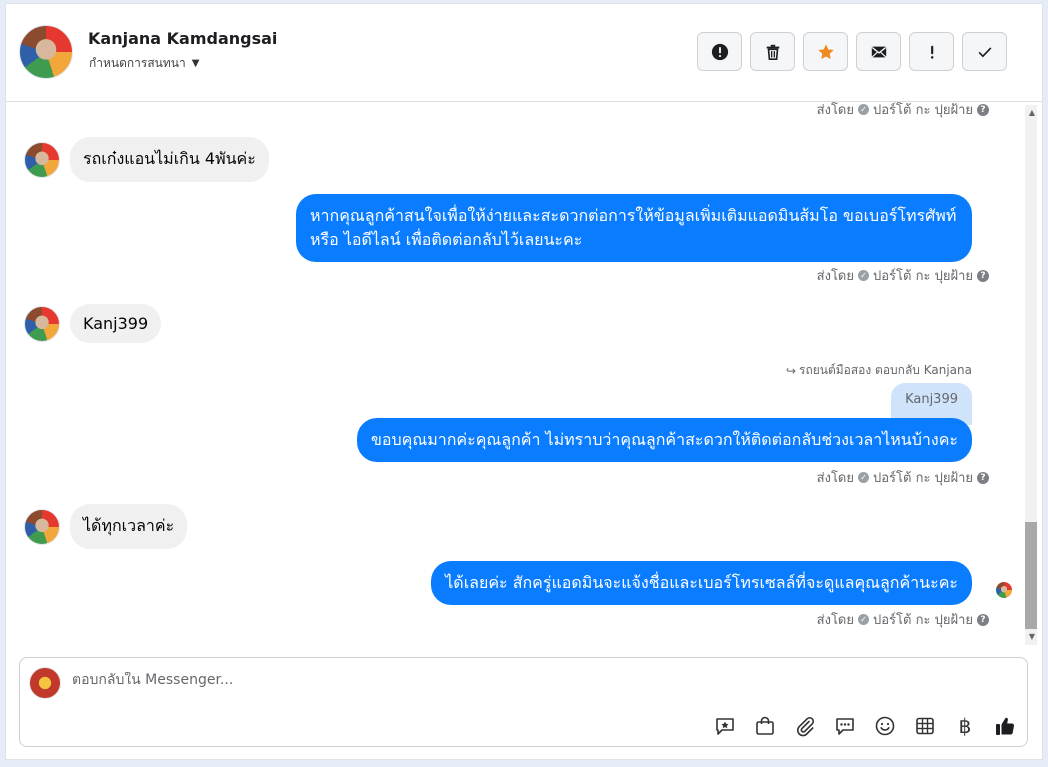  I want to click on message-row-incoming: Kanj399, so click(93, 323).